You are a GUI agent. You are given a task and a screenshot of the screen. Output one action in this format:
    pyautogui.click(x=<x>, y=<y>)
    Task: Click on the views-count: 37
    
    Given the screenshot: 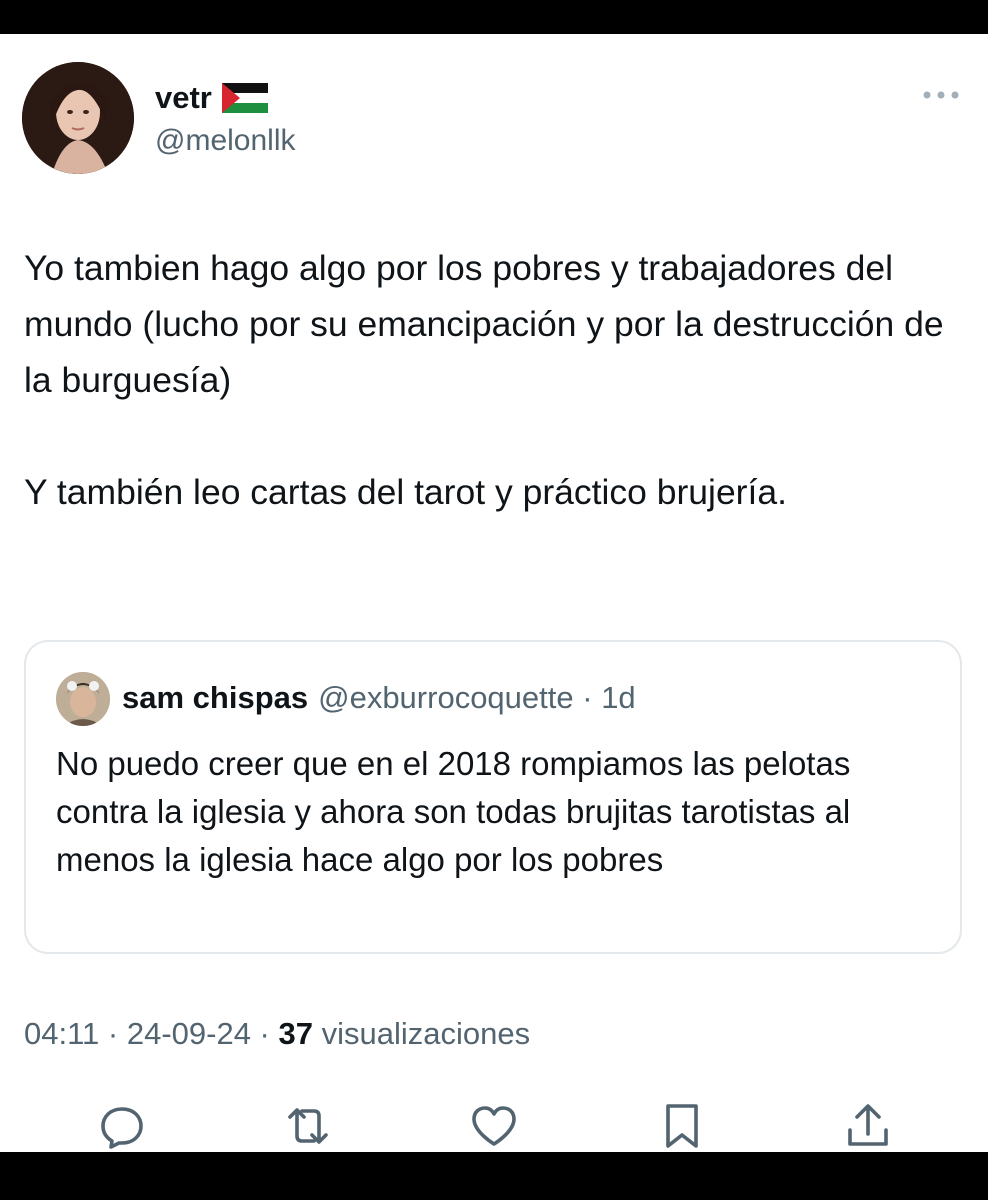 What is the action you would take?
    pyautogui.click(x=295, y=1033)
    